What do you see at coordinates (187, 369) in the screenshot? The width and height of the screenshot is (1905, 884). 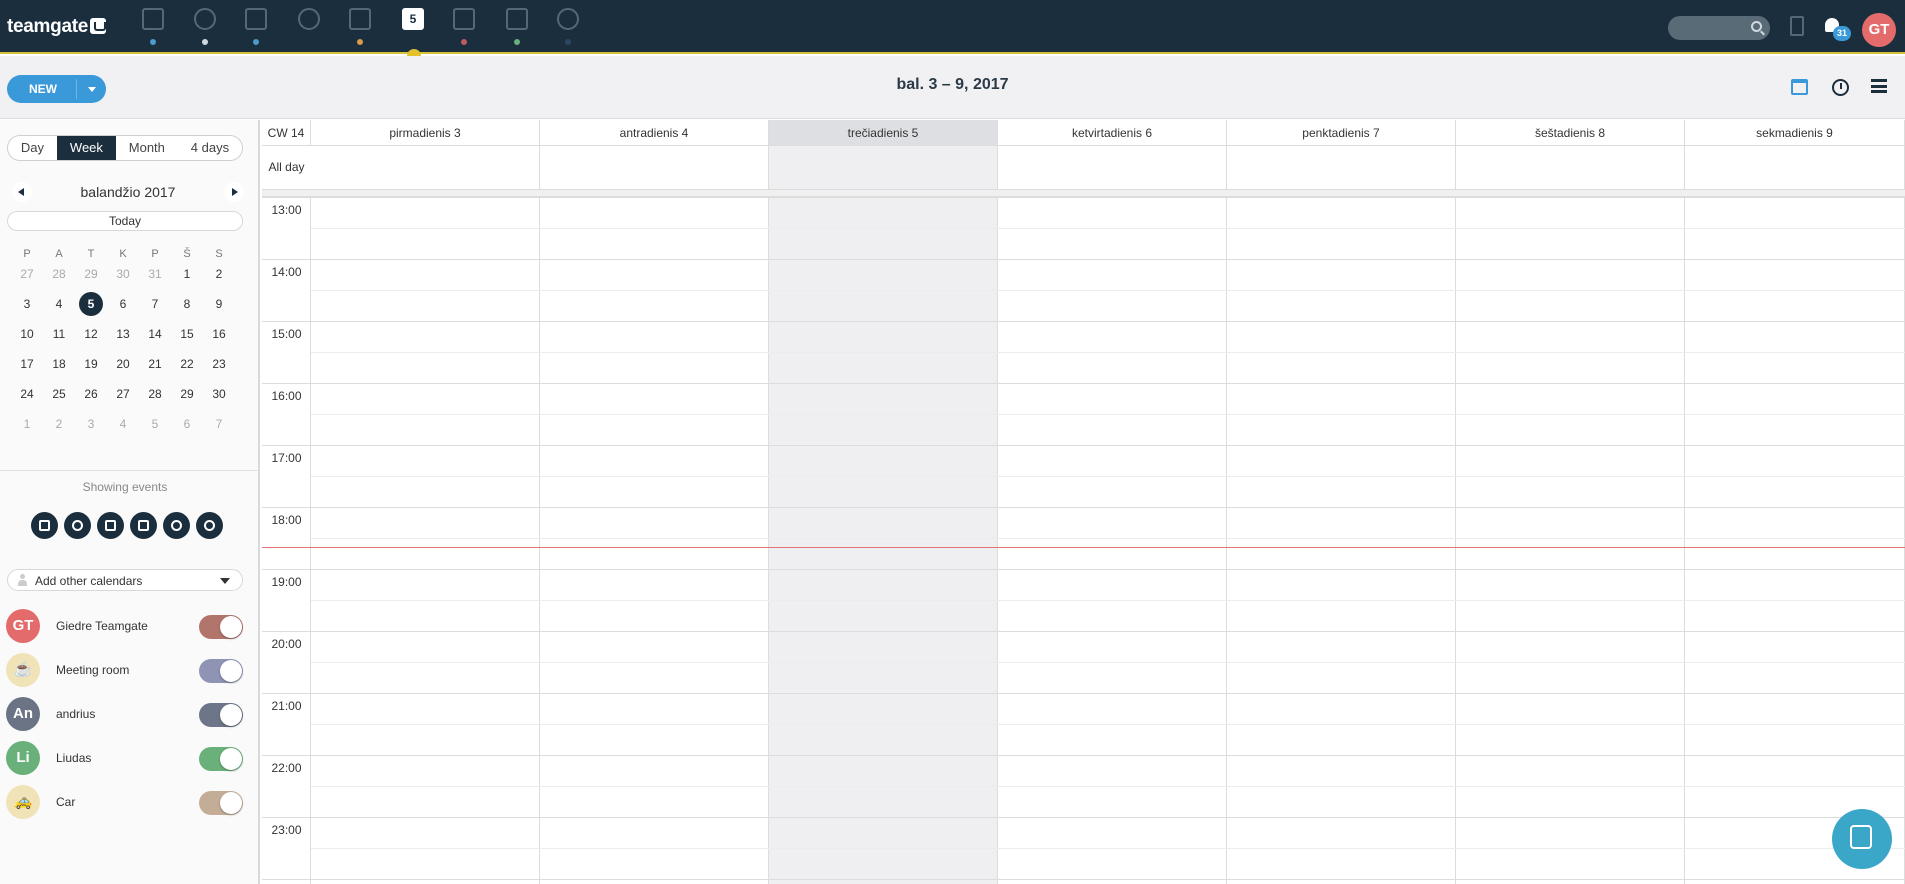 I see `mini-day: 22` at bounding box center [187, 369].